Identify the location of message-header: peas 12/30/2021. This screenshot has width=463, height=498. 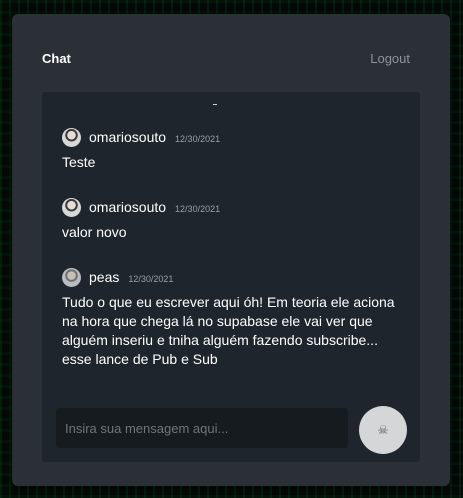
(231, 277).